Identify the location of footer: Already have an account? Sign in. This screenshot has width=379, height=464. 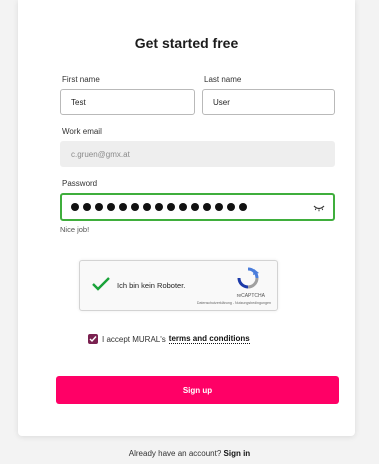
(189, 453).